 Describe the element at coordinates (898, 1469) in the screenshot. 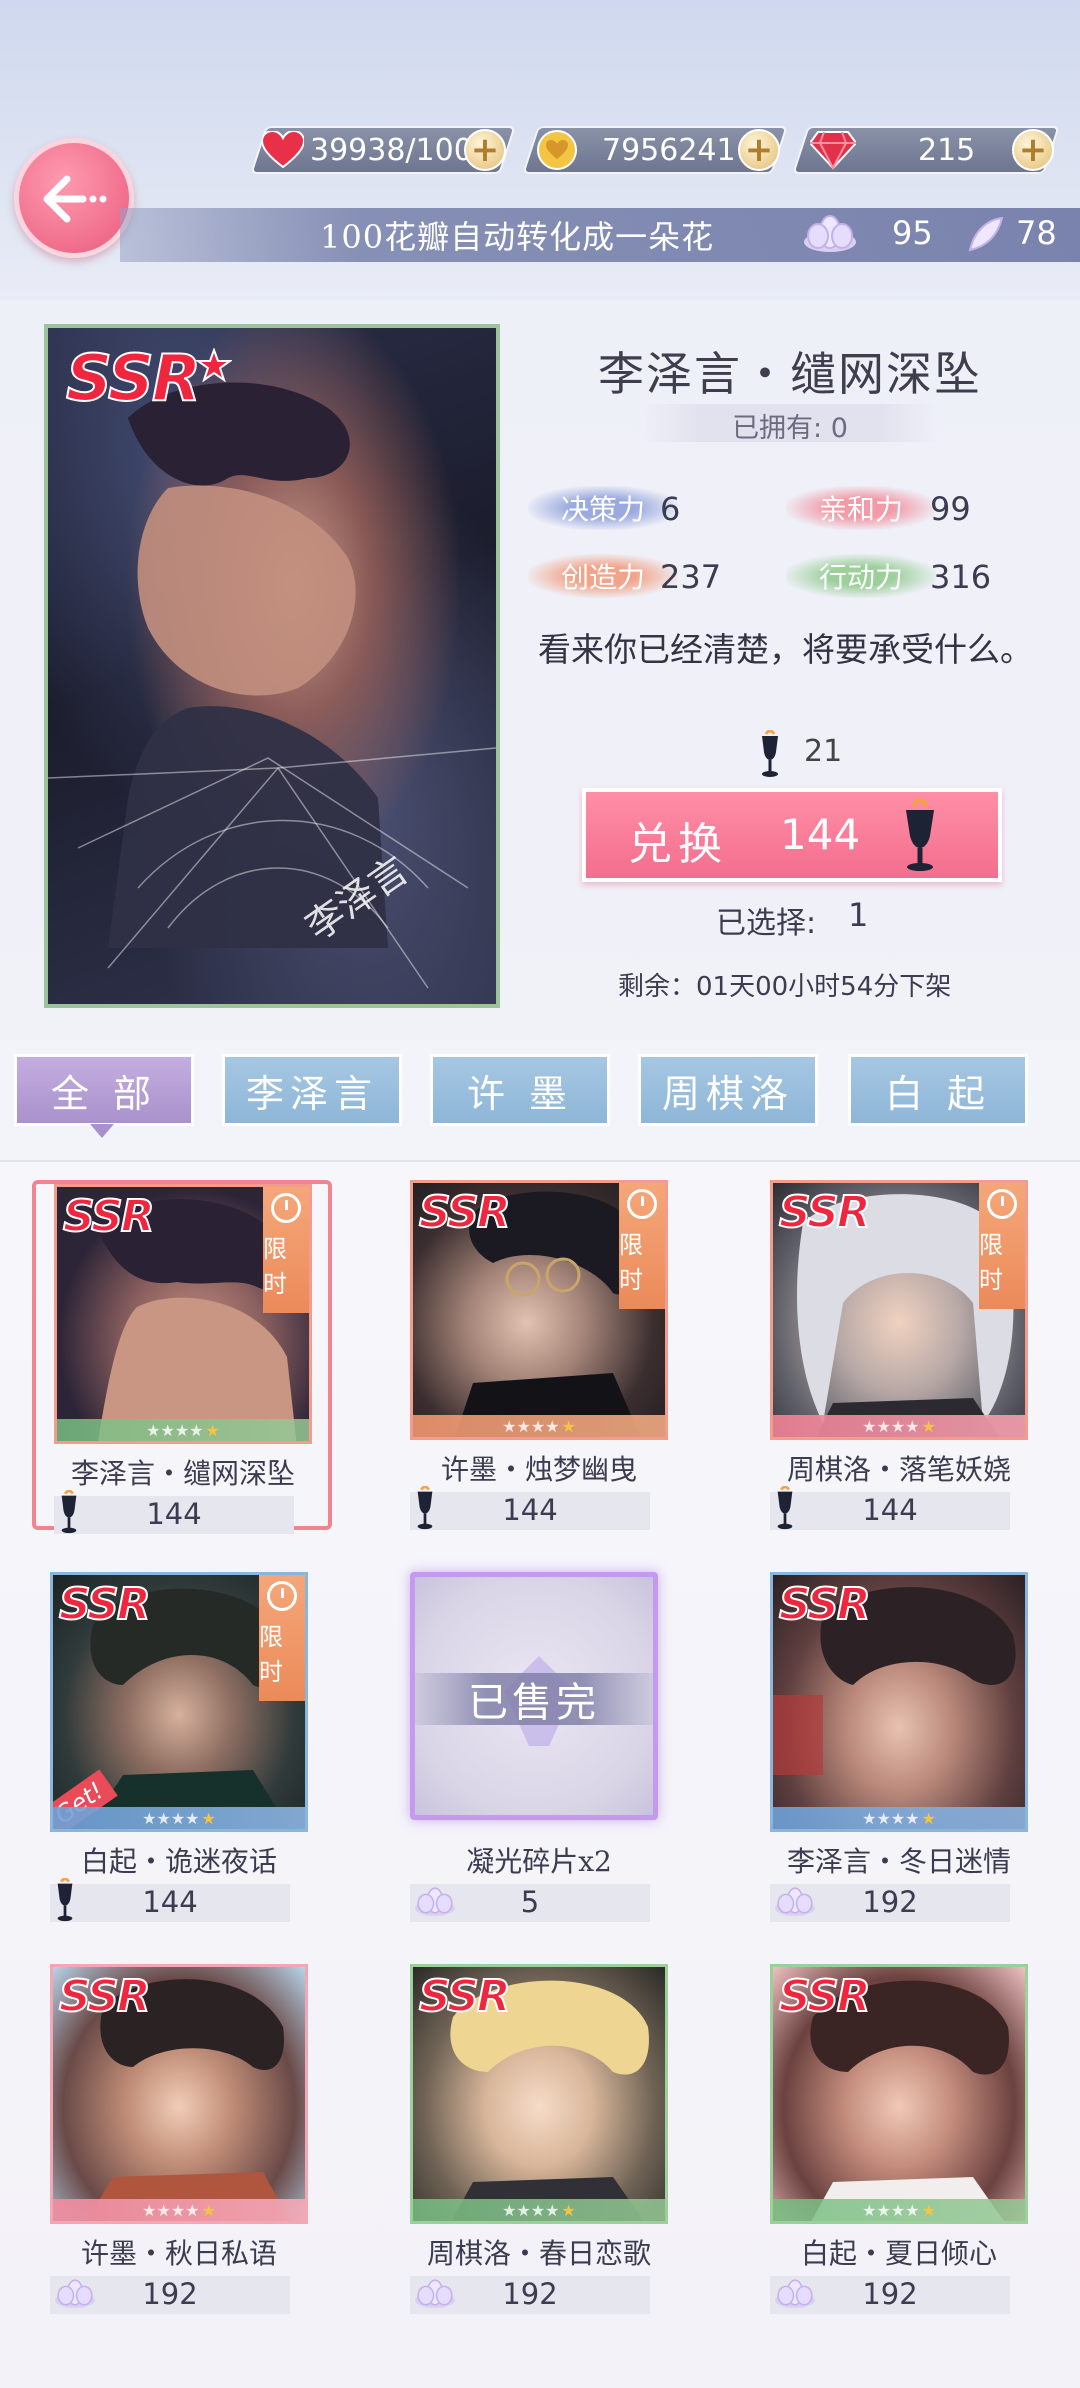

I see `item-name: 周棋洛・落笔妖娆` at that location.